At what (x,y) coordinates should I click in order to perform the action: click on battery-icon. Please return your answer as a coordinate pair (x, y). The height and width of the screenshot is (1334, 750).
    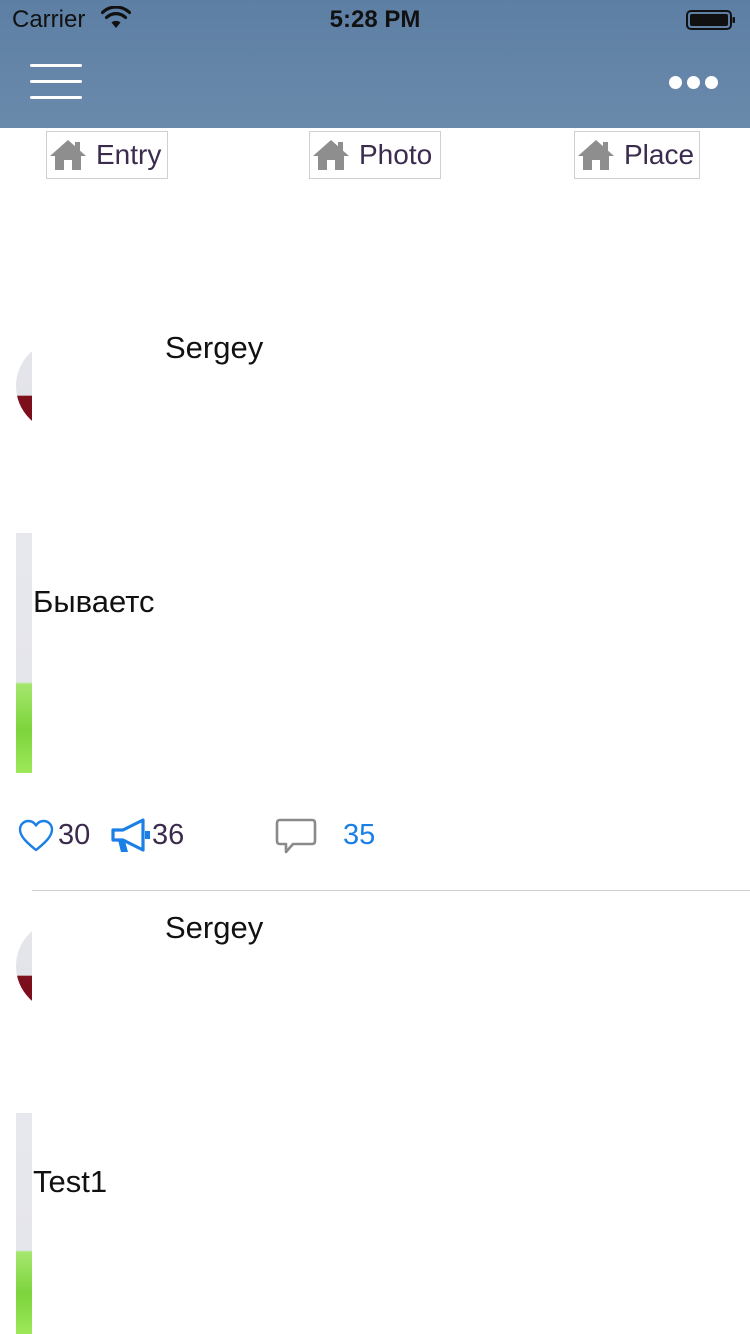
    Looking at the image, I should click on (710, 20).